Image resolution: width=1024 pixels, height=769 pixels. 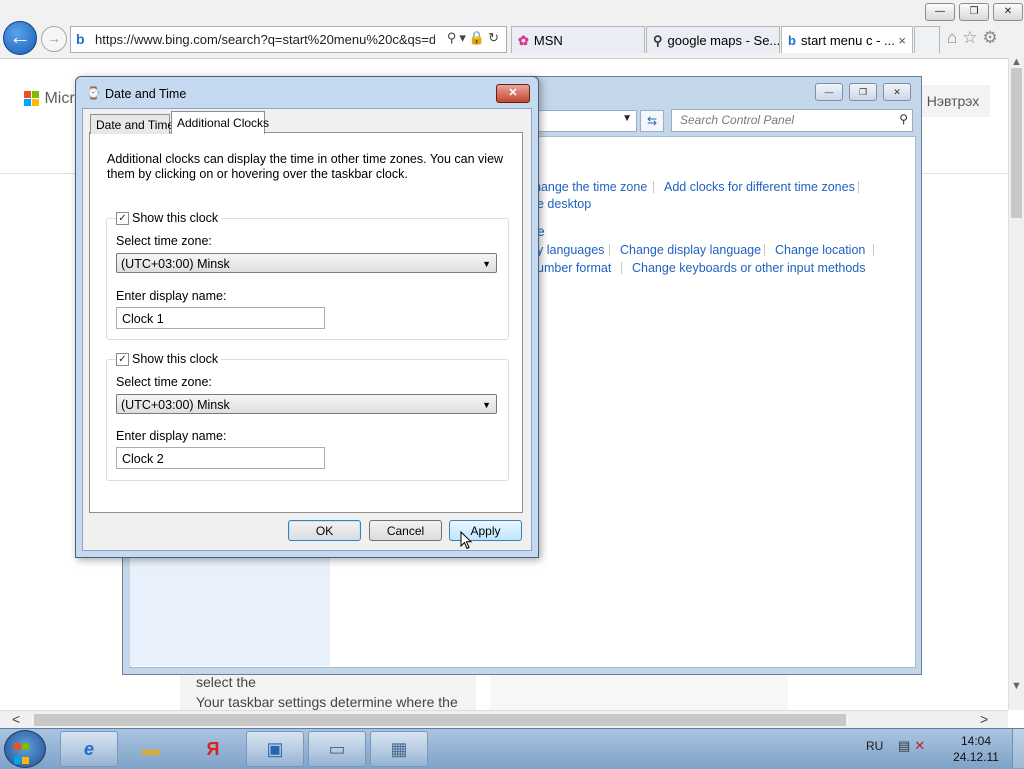 What do you see at coordinates (93, 93) in the screenshot?
I see `clock-icon: ⌚` at bounding box center [93, 93].